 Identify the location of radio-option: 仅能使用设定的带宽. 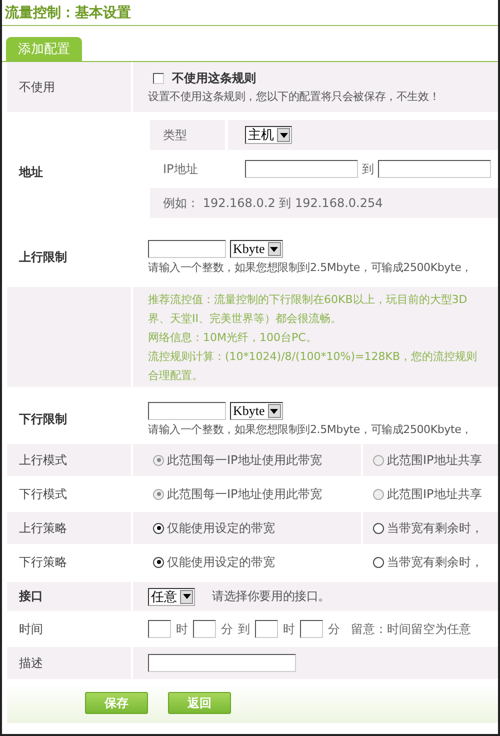
(214, 562).